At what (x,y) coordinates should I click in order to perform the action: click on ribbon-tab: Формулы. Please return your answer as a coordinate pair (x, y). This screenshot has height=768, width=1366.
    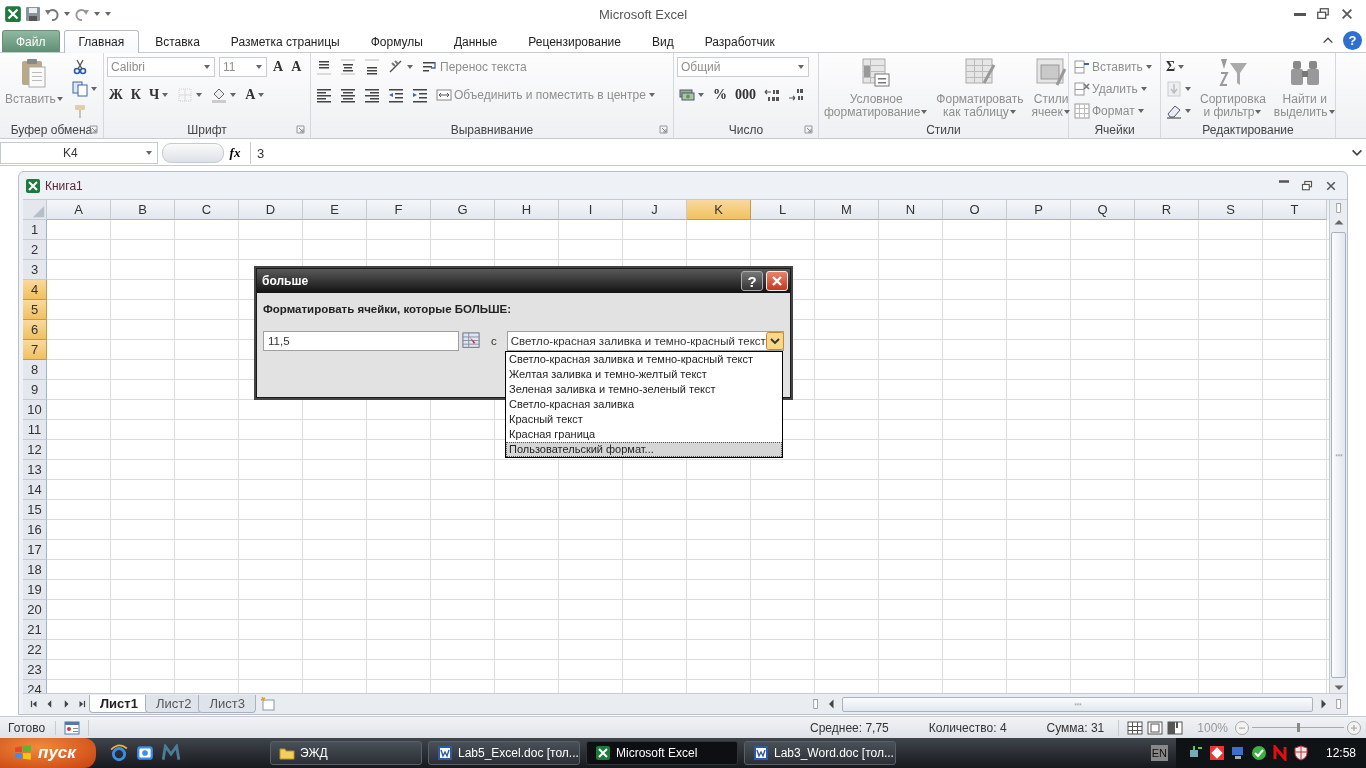
    Looking at the image, I should click on (396, 41).